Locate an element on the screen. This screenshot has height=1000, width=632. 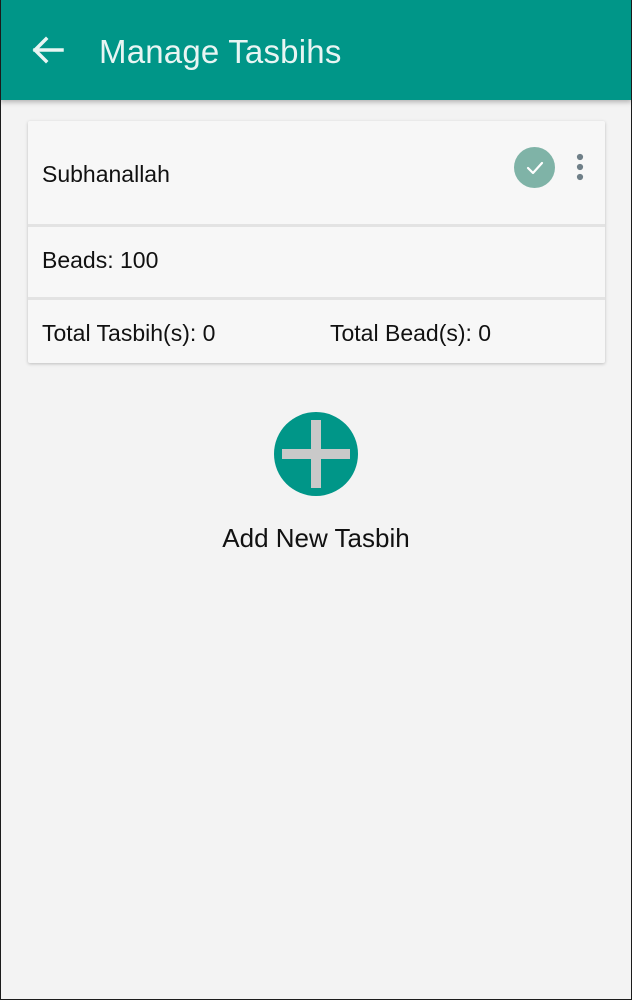
total-tasbih-count: Total Tasbih(s): 0 is located at coordinates (129, 333).